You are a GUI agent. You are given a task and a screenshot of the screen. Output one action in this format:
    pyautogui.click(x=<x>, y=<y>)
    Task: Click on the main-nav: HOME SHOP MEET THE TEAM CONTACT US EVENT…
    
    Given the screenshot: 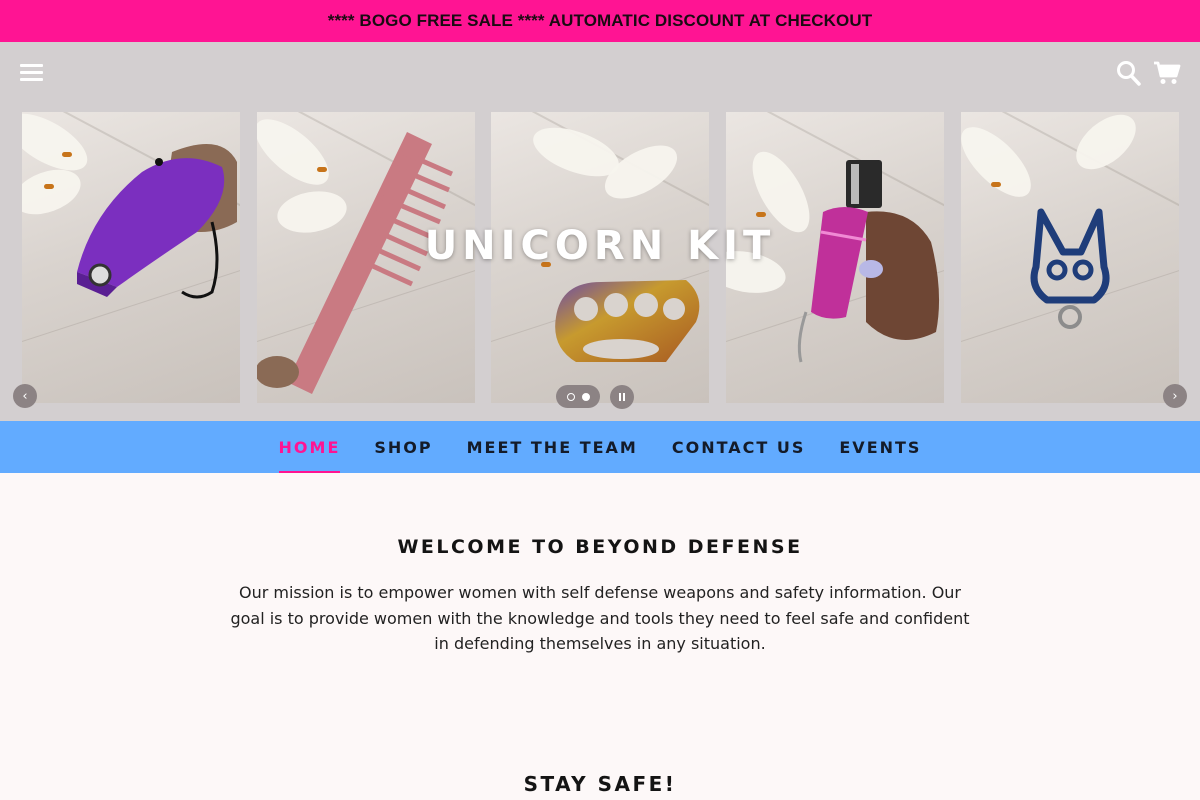 What is the action you would take?
    pyautogui.click(x=600, y=447)
    